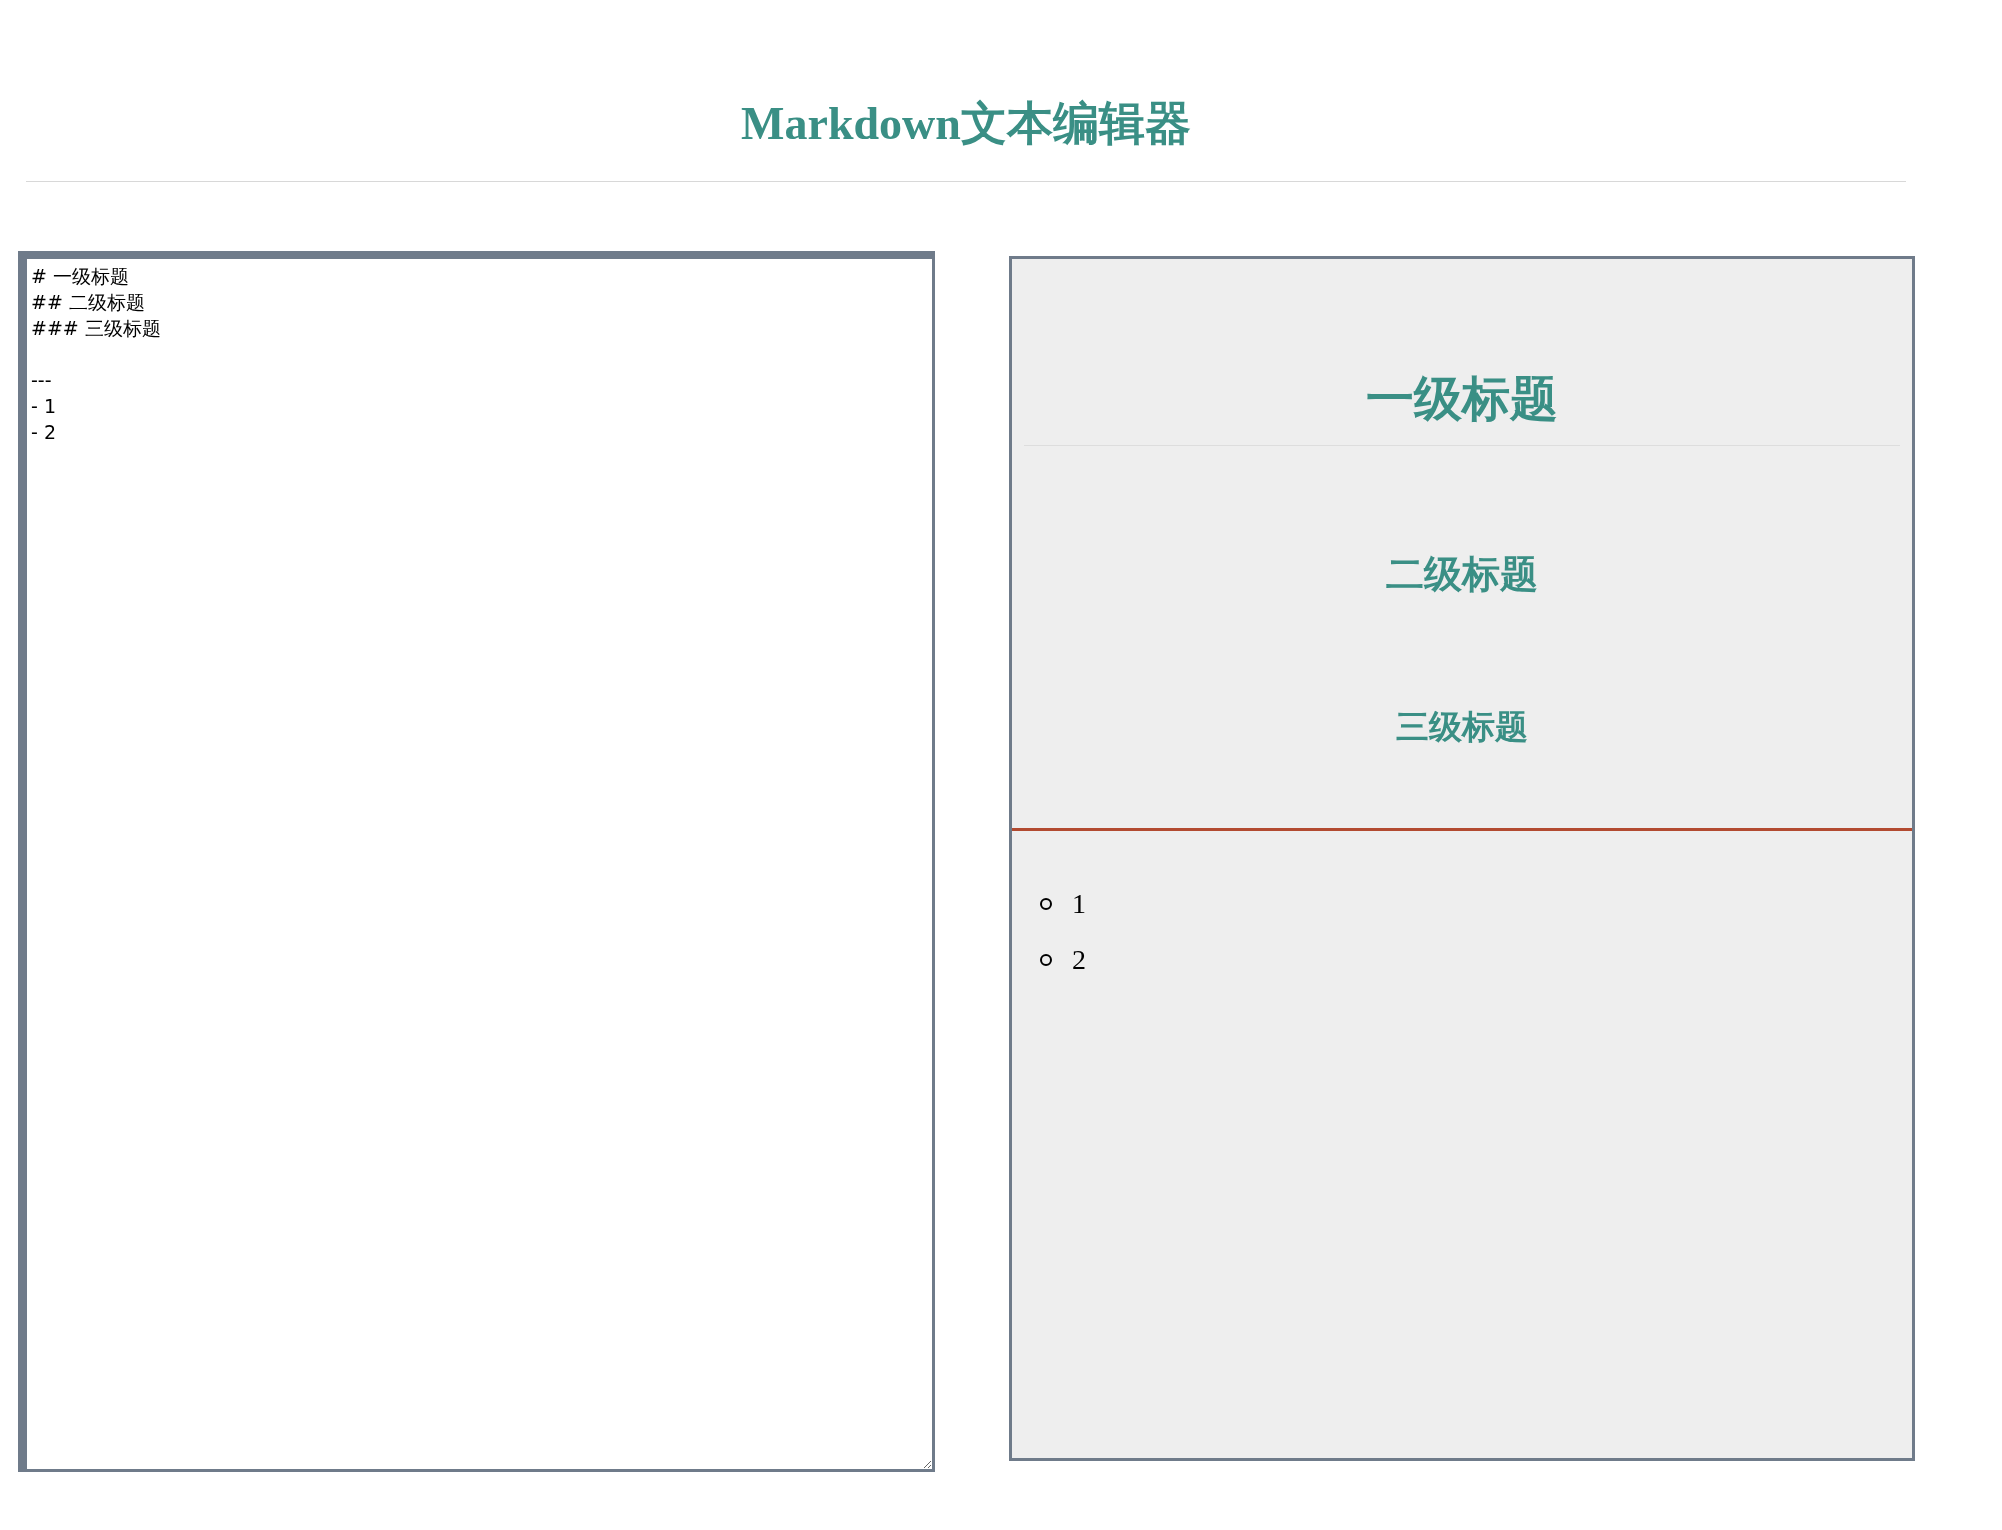 This screenshot has height=1530, width=2002. I want to click on page-title: Markdown文本编辑器, so click(966, 124).